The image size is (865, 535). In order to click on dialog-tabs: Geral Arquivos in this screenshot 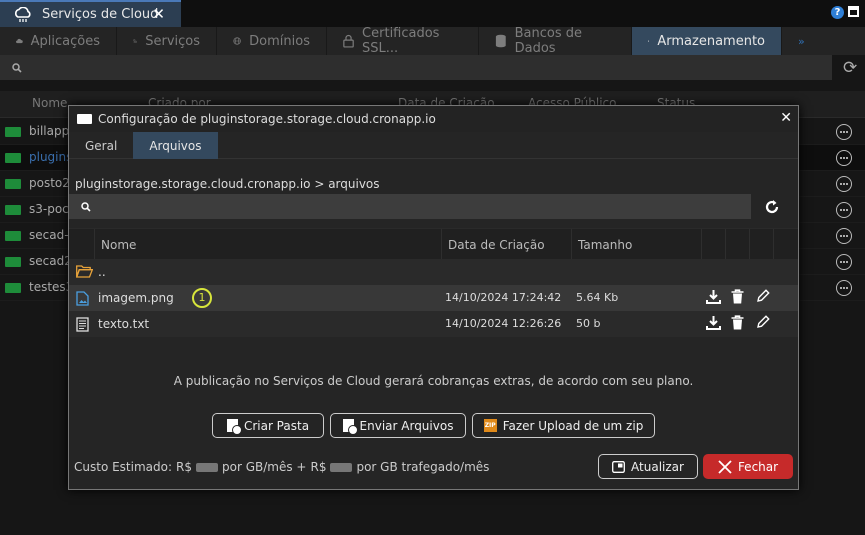, I will do `click(433, 145)`.